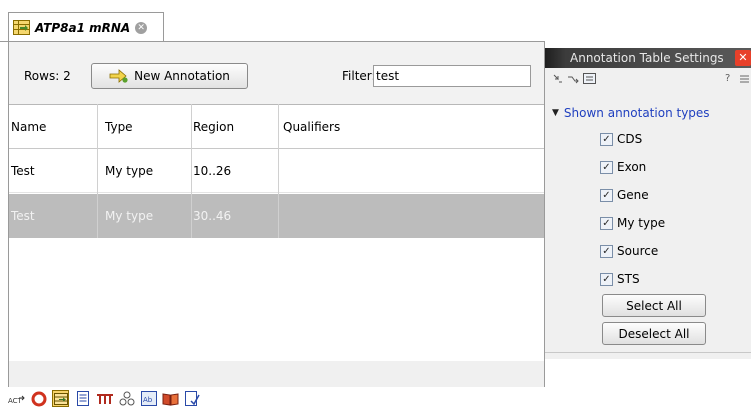  I want to click on panel-divider, so click(648, 352).